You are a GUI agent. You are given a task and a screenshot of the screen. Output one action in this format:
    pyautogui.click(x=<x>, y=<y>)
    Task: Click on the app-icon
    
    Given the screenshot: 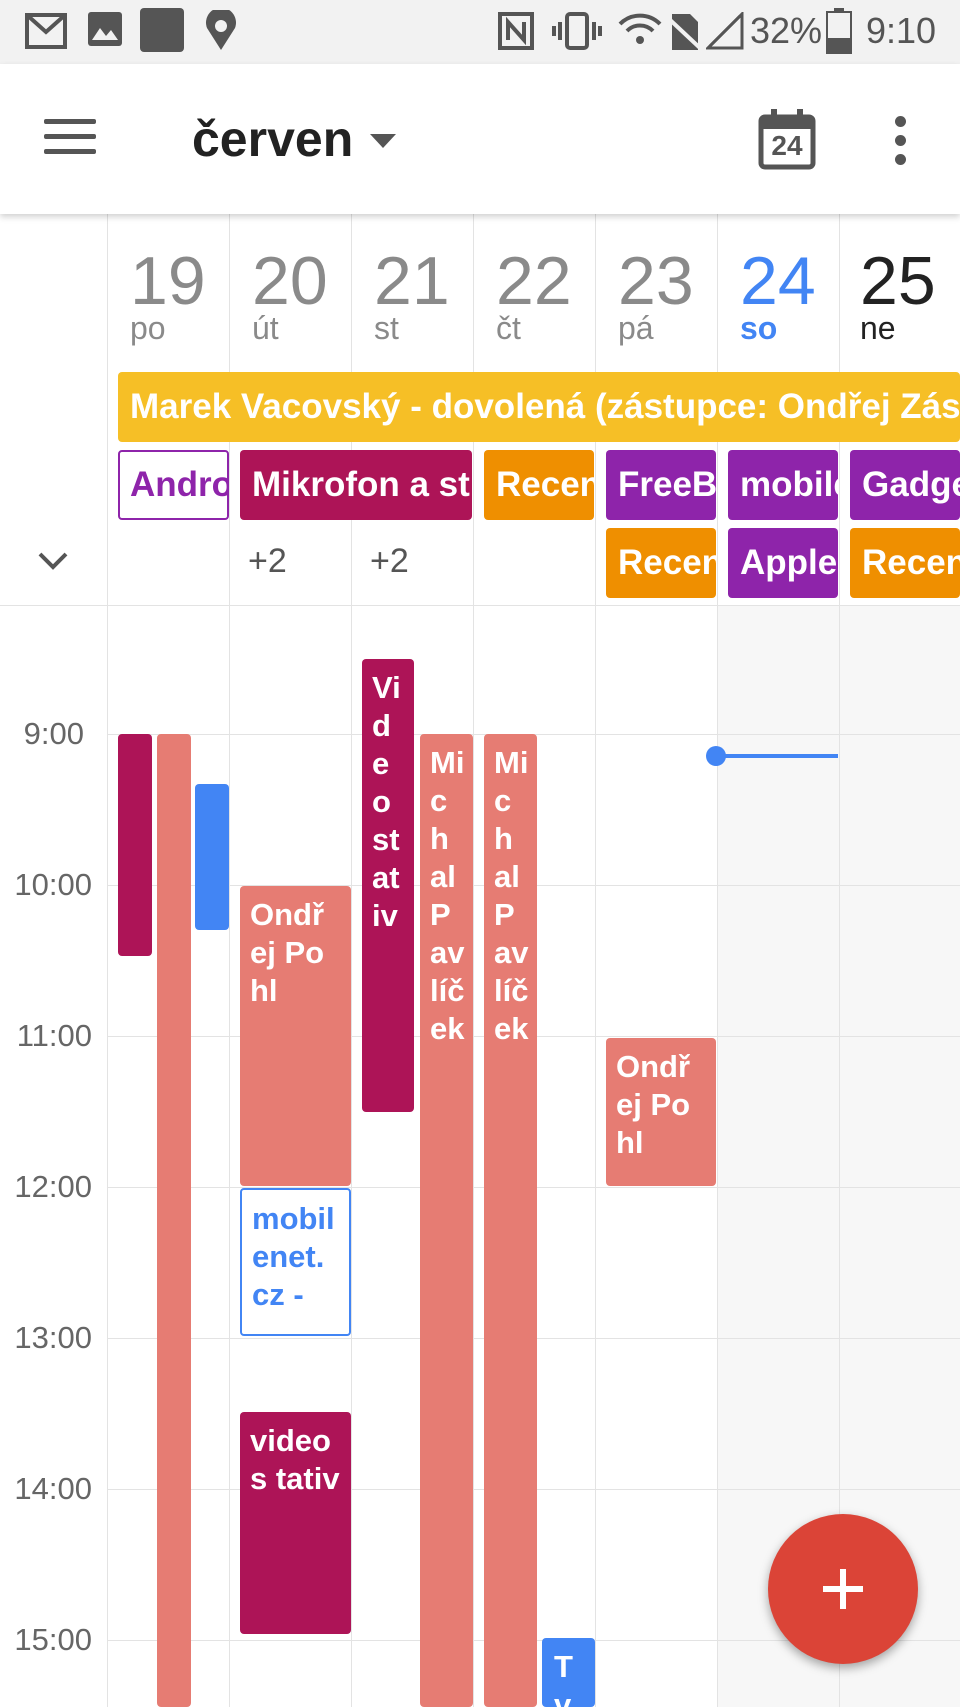 What is the action you would take?
    pyautogui.click(x=162, y=30)
    